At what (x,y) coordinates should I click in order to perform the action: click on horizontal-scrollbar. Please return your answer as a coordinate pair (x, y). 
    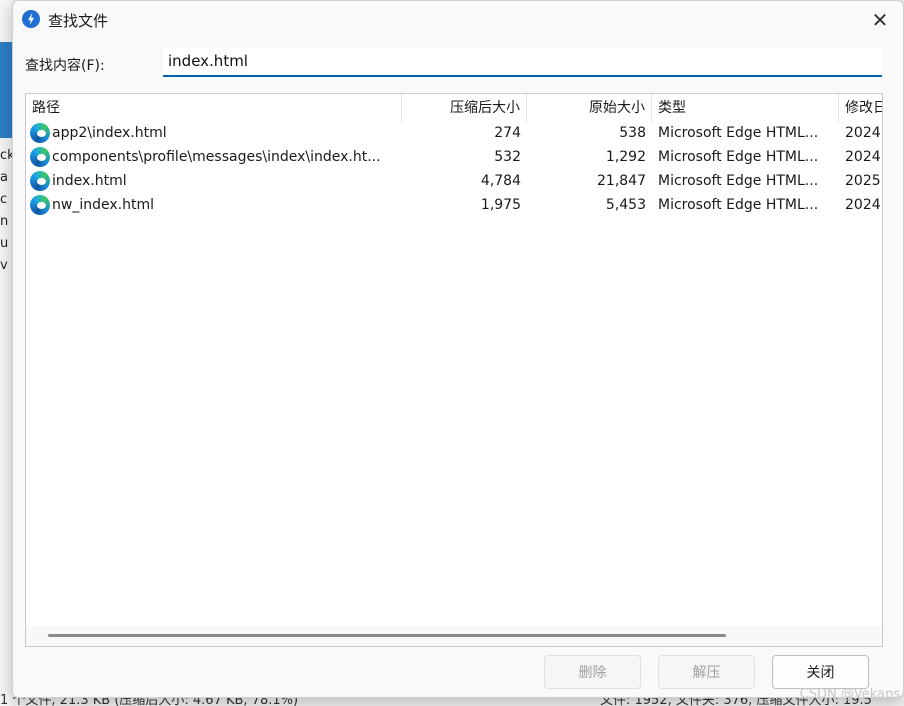
    Looking at the image, I should click on (454, 636).